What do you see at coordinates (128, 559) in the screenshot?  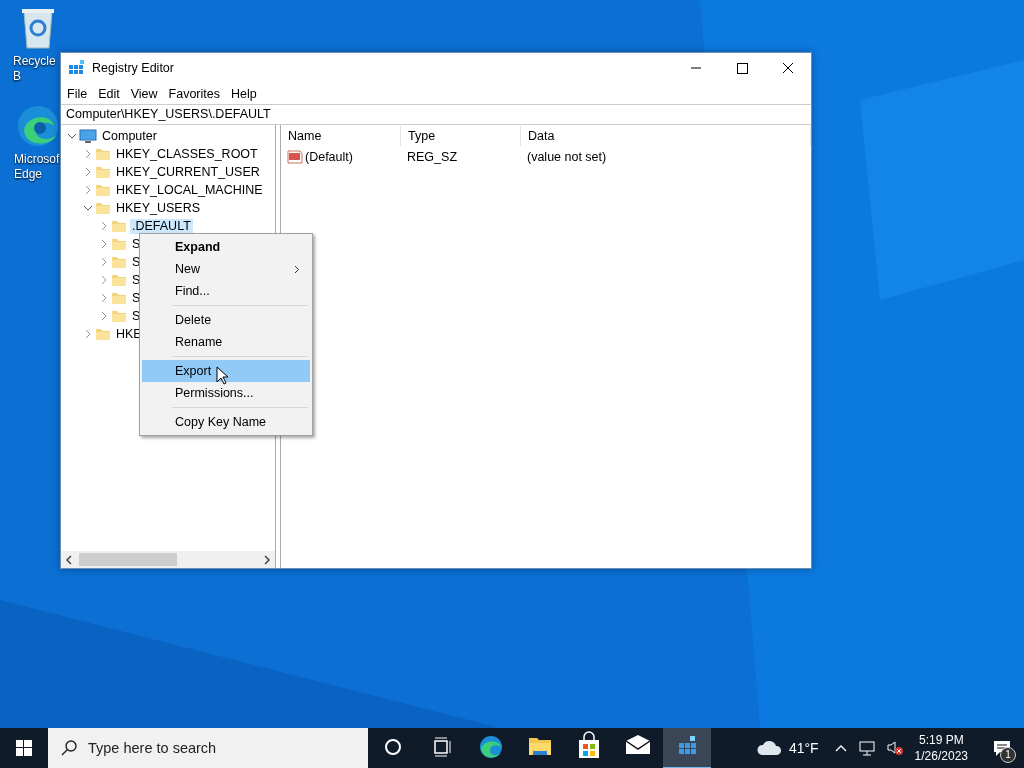 I see `scroll-thumb` at bounding box center [128, 559].